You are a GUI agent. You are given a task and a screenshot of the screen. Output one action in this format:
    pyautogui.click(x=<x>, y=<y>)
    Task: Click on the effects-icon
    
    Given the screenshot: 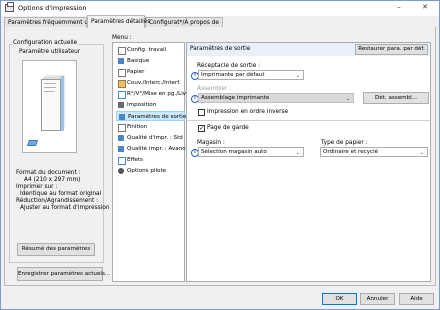 What is the action you would take?
    pyautogui.click(x=122, y=161)
    